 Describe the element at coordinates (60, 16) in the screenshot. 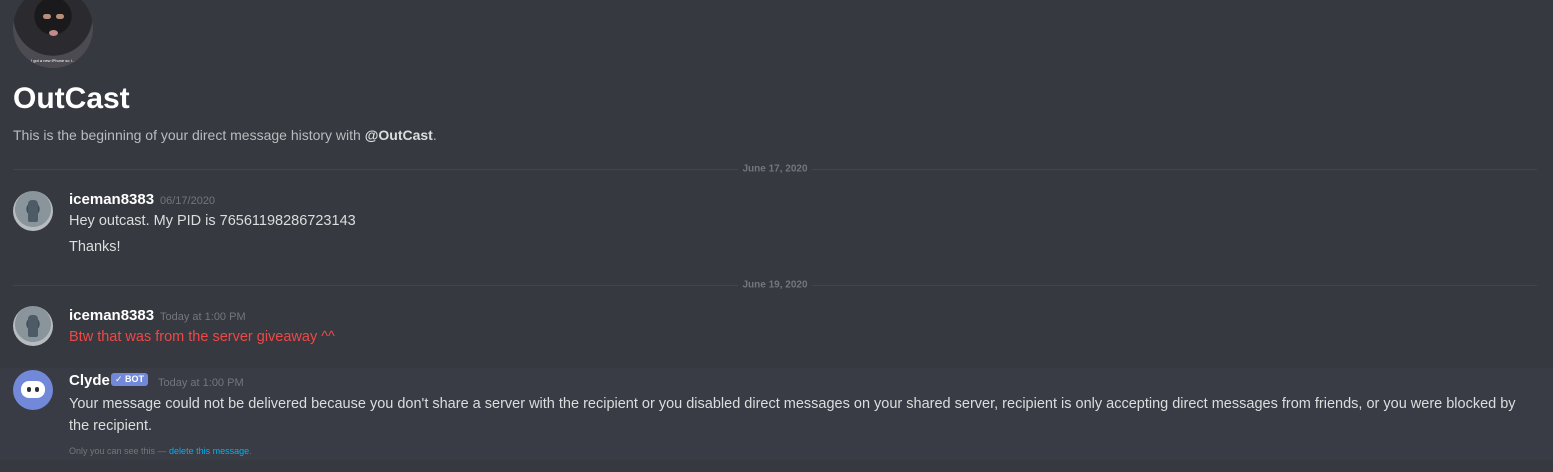

I see `avatar-eye-right` at that location.